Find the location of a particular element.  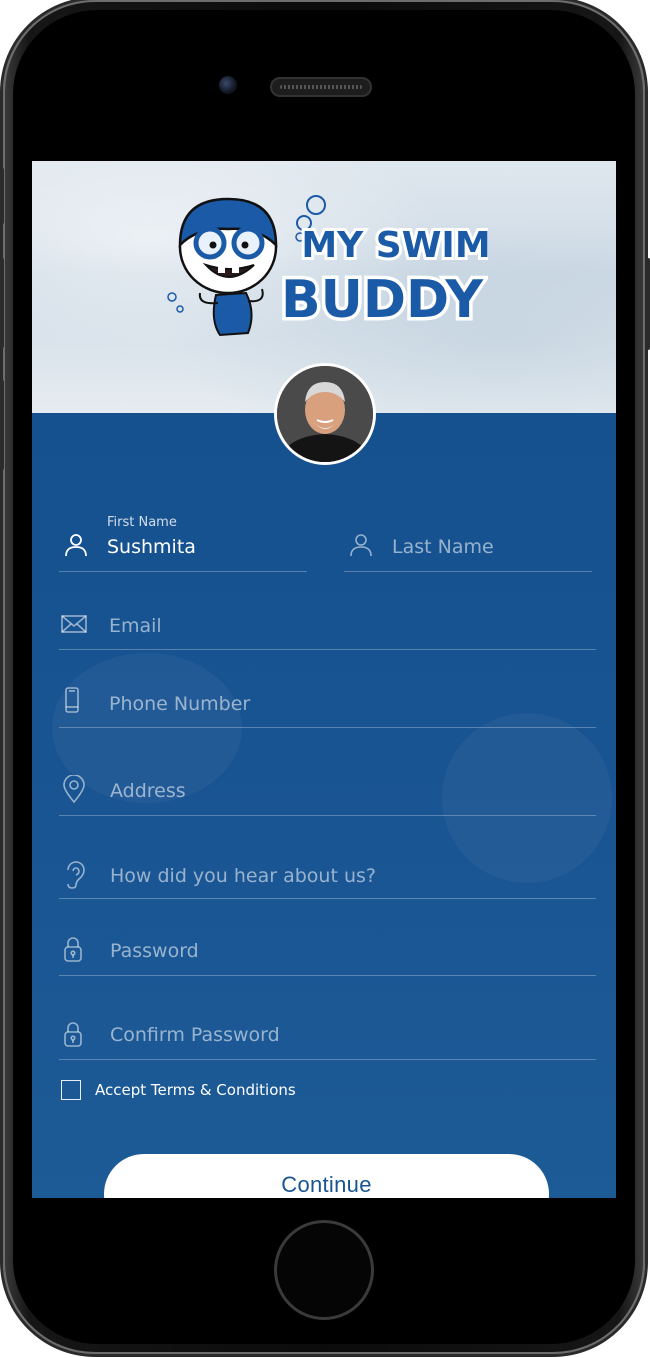

last-name-placeholder: Last Name is located at coordinates (443, 547).